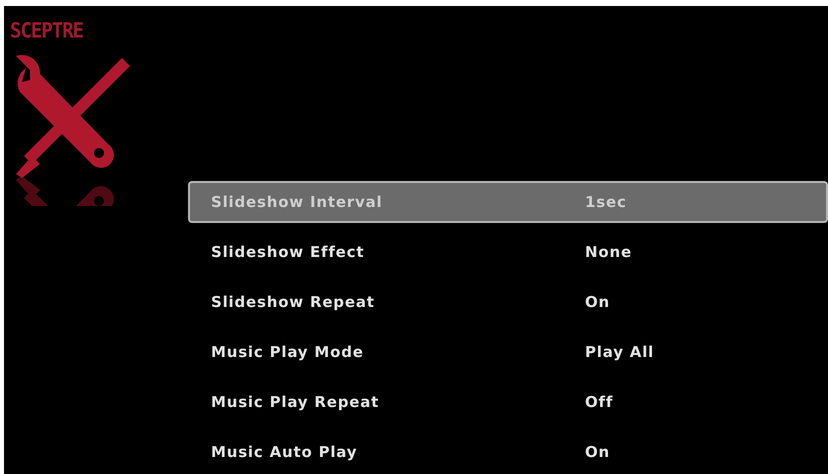 The width and height of the screenshot is (828, 474). What do you see at coordinates (599, 402) in the screenshot?
I see `setting-value: Off` at bounding box center [599, 402].